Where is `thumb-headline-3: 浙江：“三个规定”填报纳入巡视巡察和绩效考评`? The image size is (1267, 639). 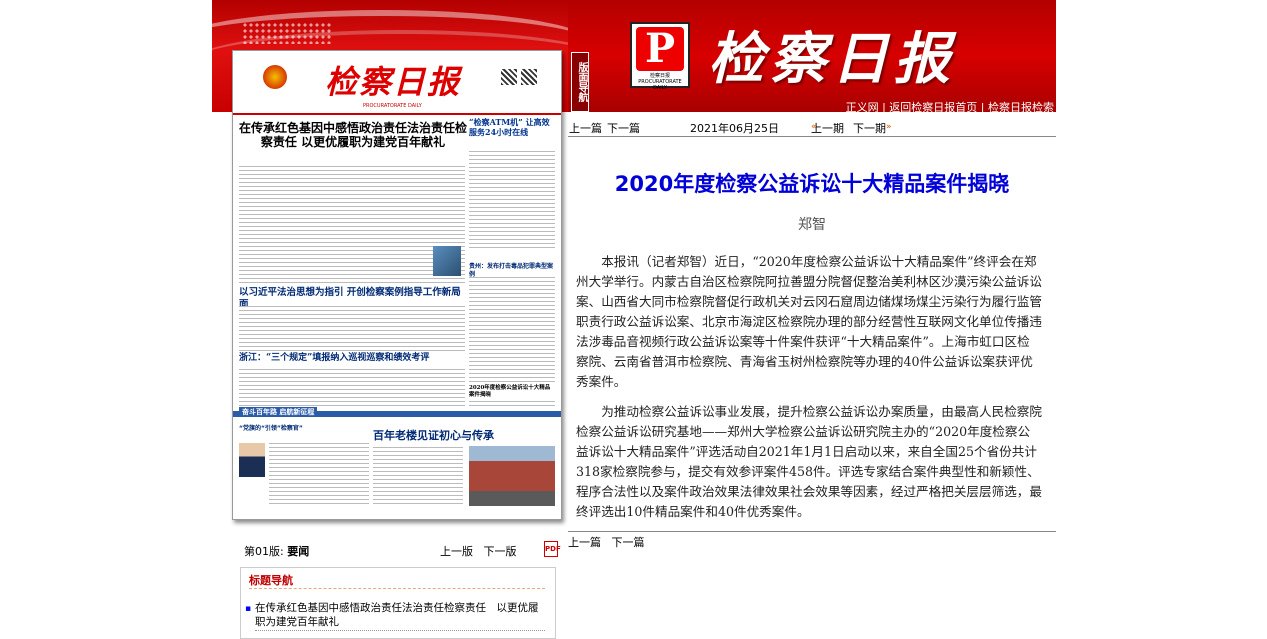 thumb-headline-3: 浙江：“三个规定”填报纳入巡视巡察和绩效考评 is located at coordinates (352, 358).